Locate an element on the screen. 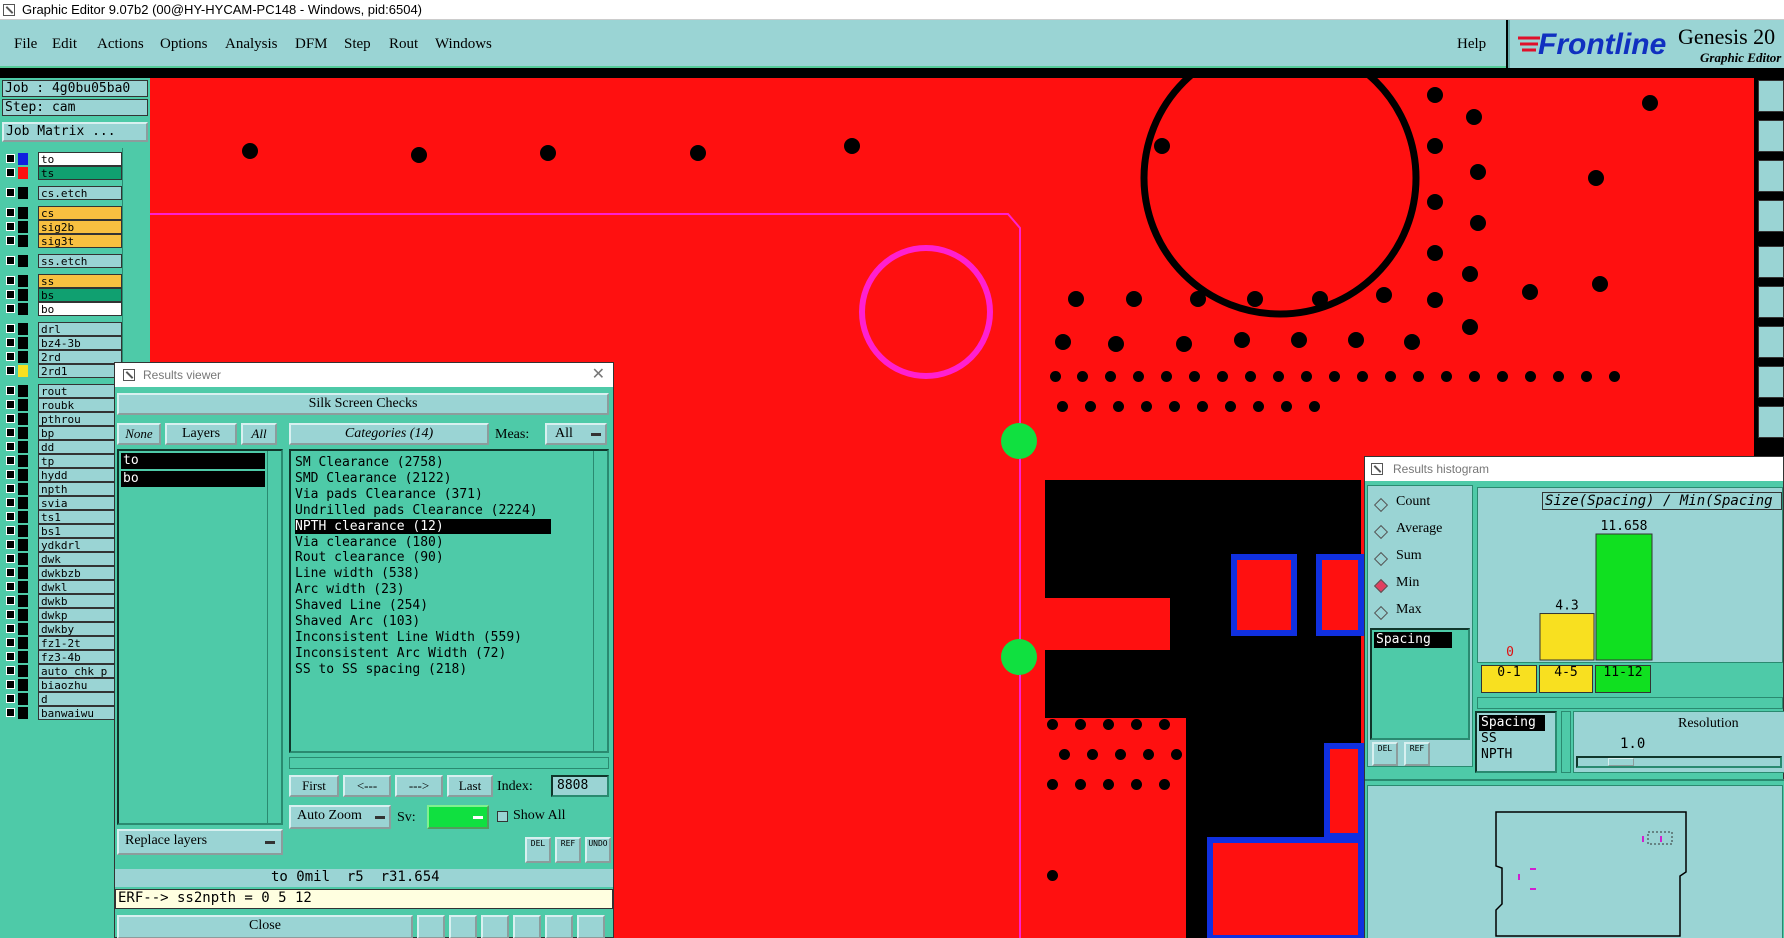 Image resolution: width=1784 pixels, height=938 pixels. resolution-slider-thumb is located at coordinates (1621, 762).